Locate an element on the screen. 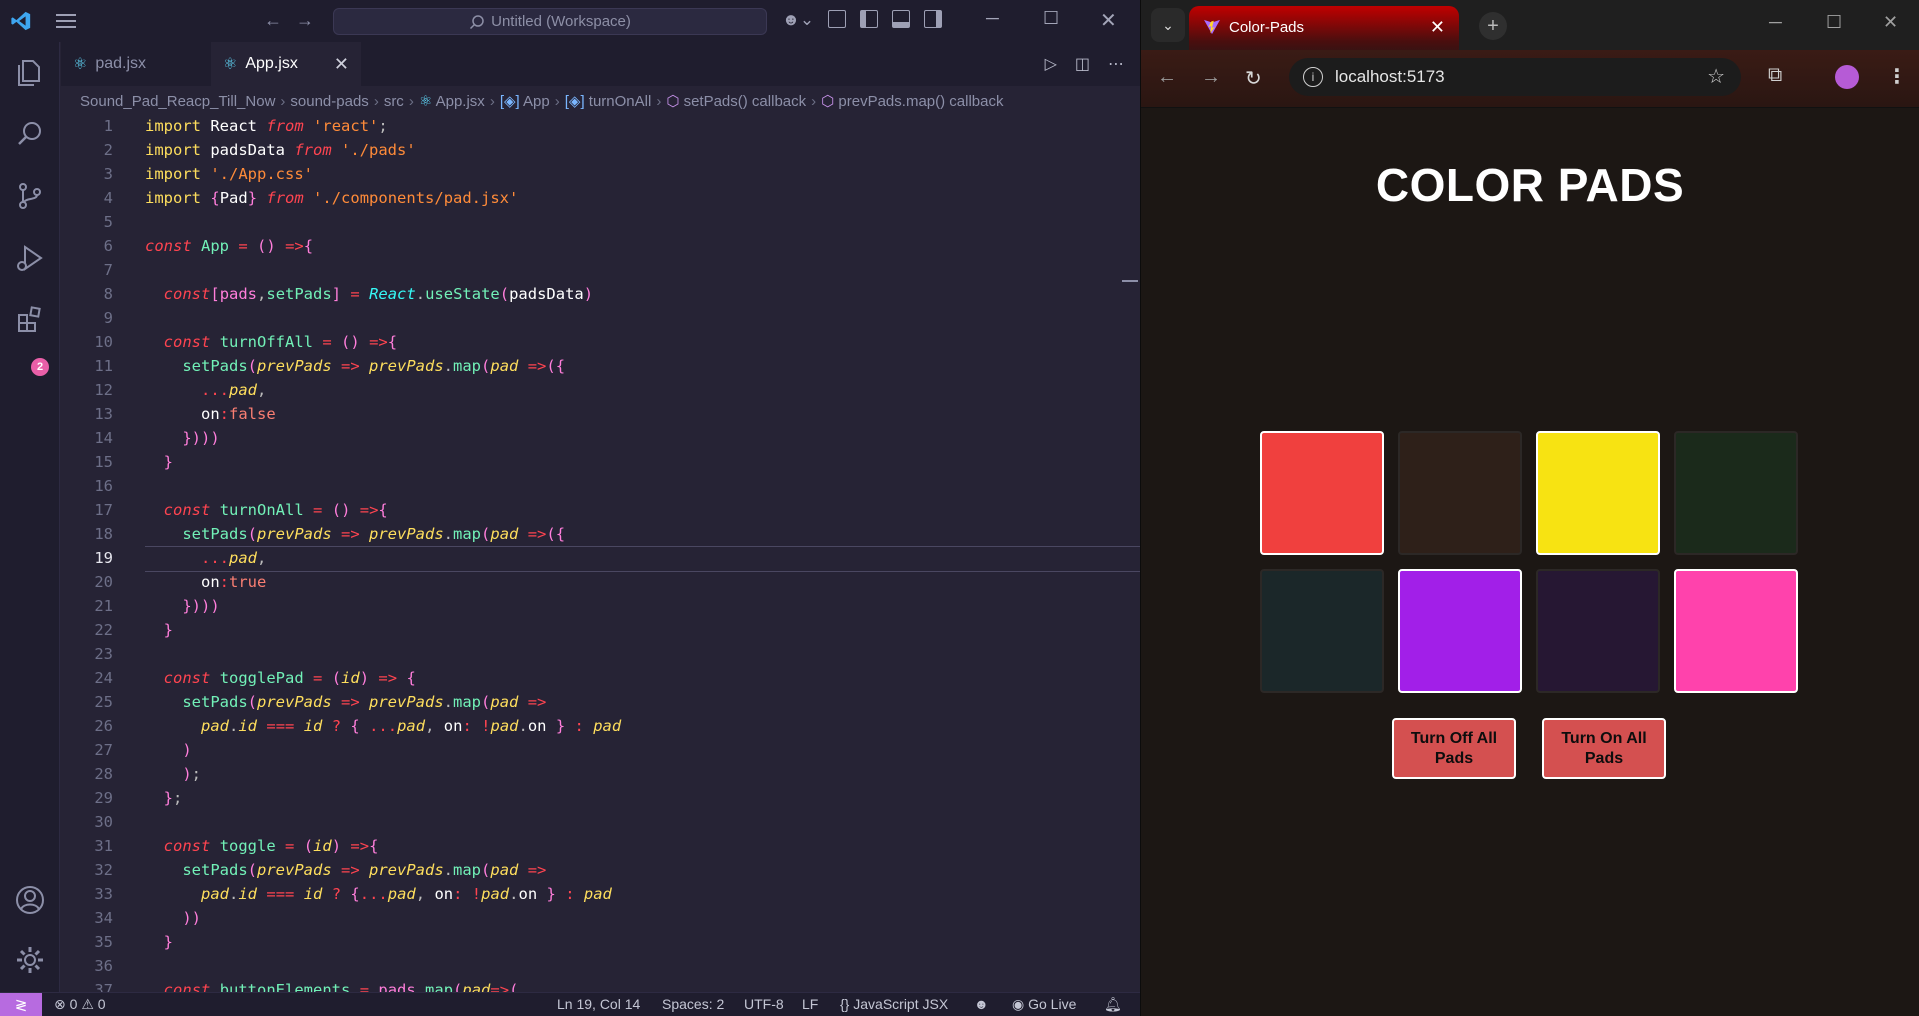 The width and height of the screenshot is (1919, 1016). code-line: 19 ...pad, is located at coordinates (600, 559).